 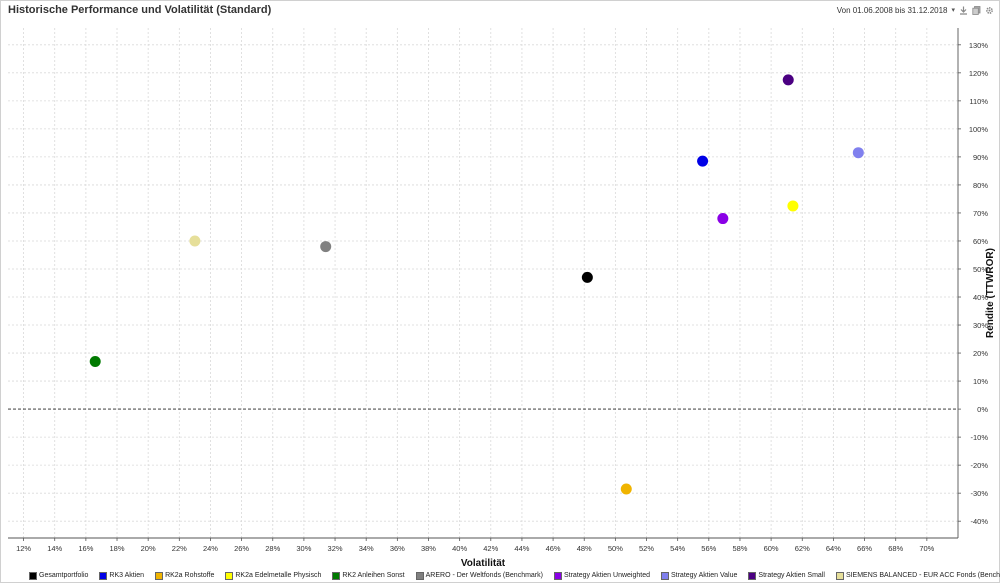 What do you see at coordinates (54, 548) in the screenshot?
I see `x-tick-label: 14%` at bounding box center [54, 548].